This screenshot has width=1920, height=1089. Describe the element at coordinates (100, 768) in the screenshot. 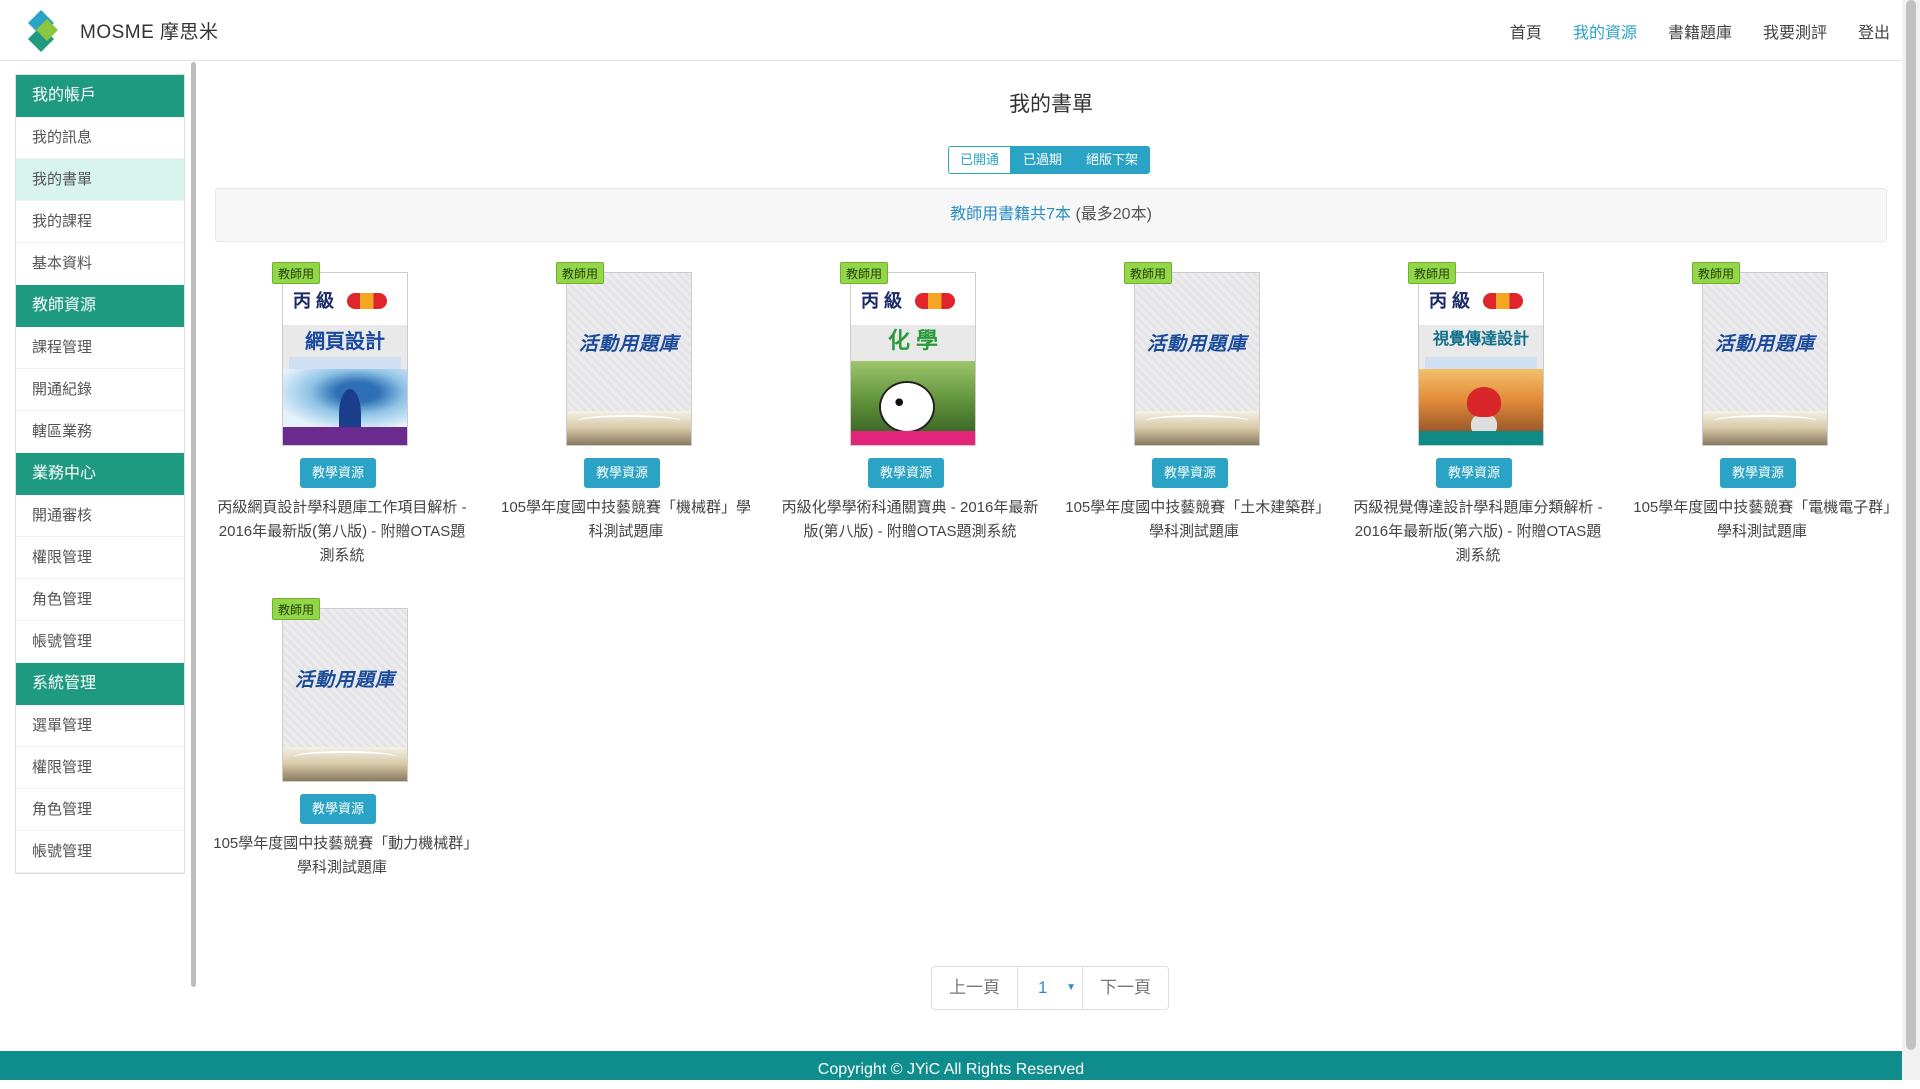

I see `sidebar-item-system-permissions: 權限管理` at that location.